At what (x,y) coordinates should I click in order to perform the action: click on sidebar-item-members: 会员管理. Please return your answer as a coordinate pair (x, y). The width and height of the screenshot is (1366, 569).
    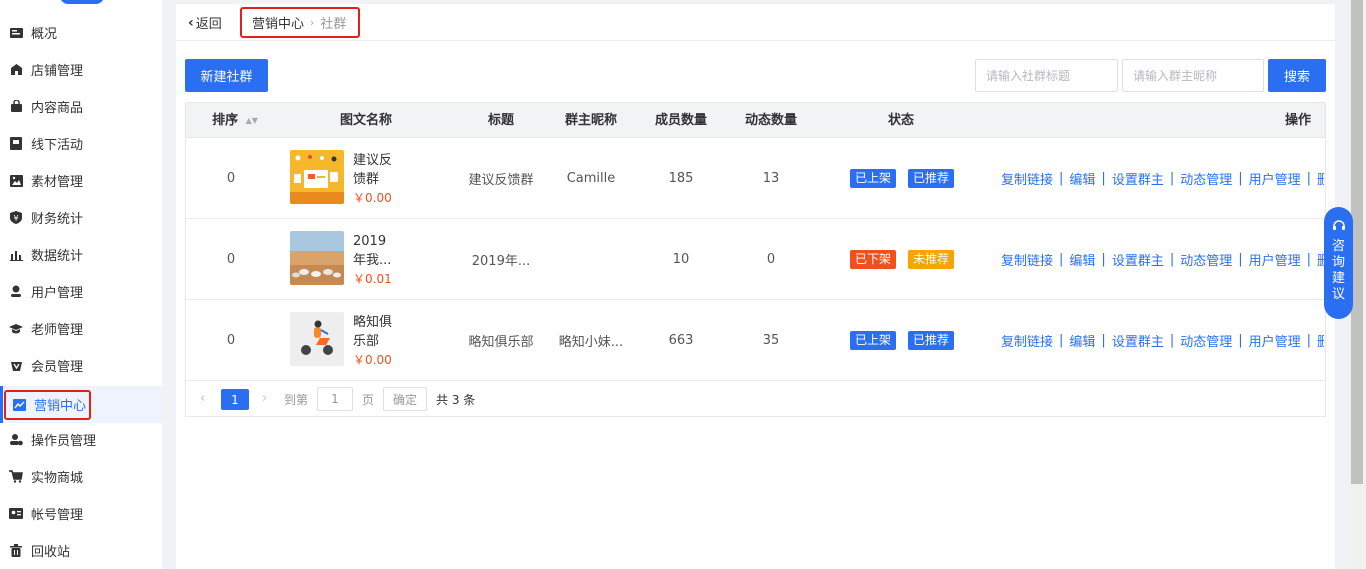
    Looking at the image, I should click on (81, 365).